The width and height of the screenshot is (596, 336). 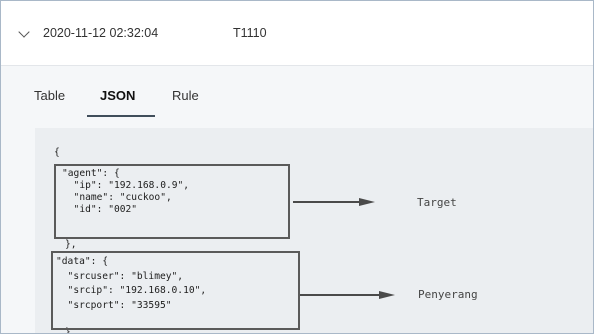 I want to click on json-line: {, so click(x=57, y=152).